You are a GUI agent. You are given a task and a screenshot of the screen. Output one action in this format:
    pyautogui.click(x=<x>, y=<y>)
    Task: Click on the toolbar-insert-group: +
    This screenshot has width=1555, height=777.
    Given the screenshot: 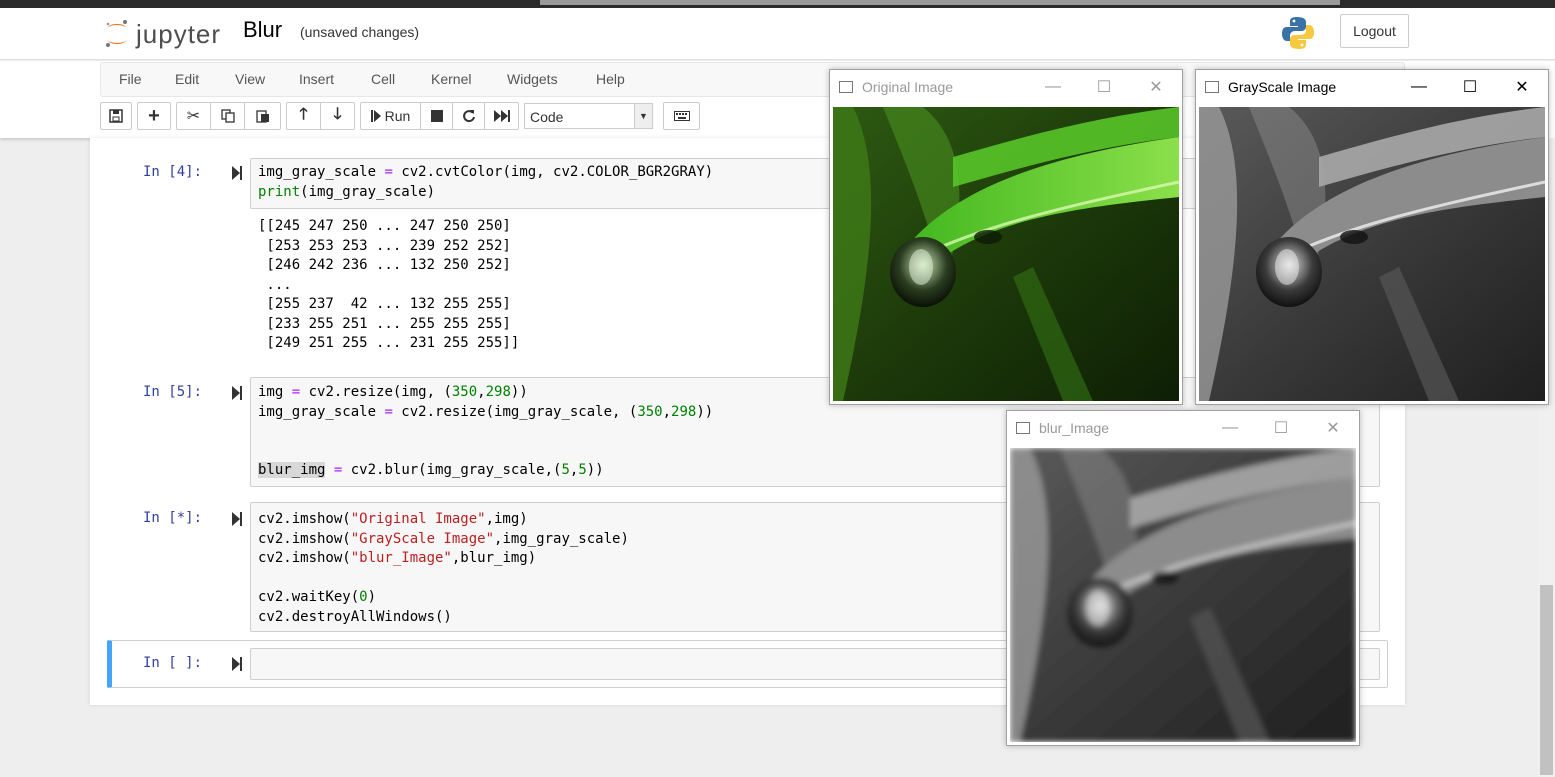 What is the action you would take?
    pyautogui.click(x=154, y=116)
    